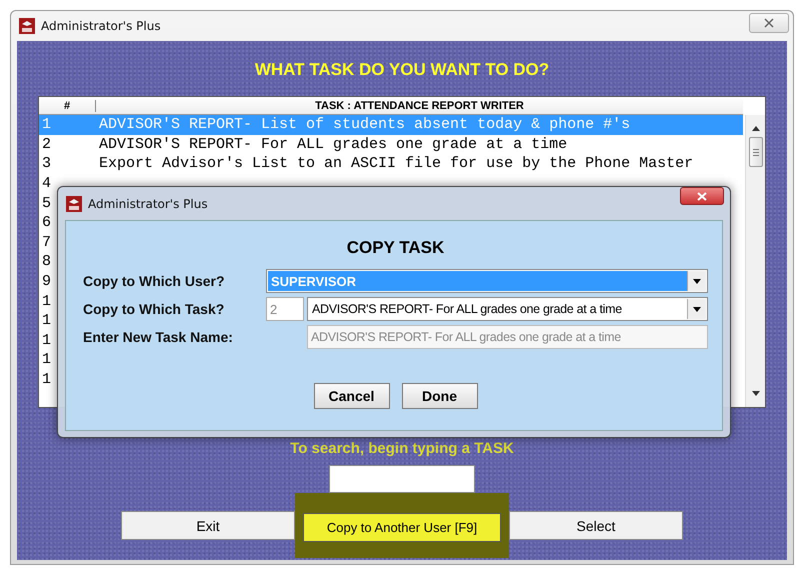  Describe the element at coordinates (402, 448) in the screenshot. I see `search-label: To search, begin typing a TASK` at that location.